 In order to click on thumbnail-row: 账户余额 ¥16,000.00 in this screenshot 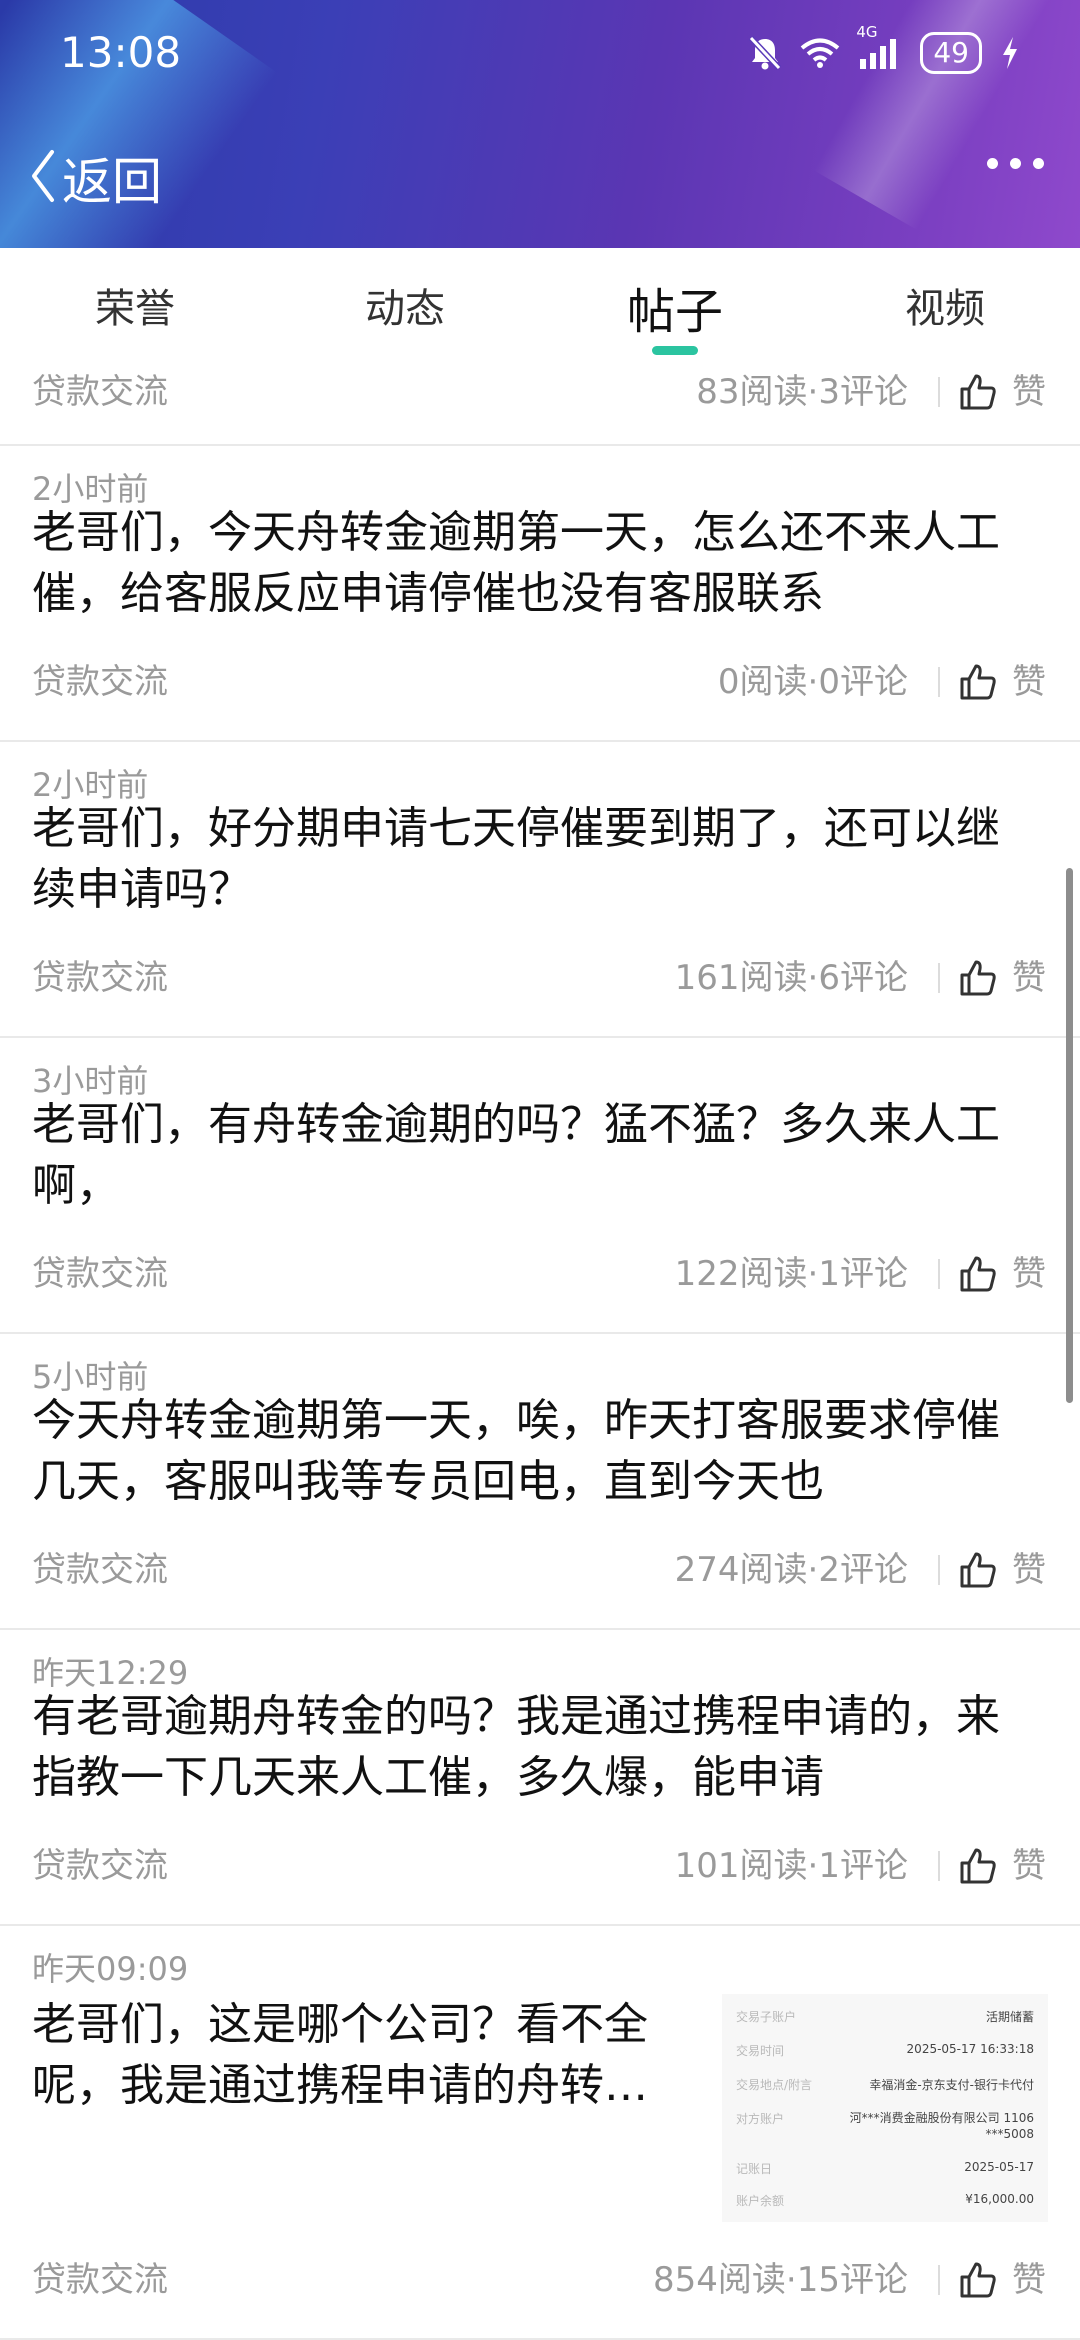, I will do `click(885, 2202)`.